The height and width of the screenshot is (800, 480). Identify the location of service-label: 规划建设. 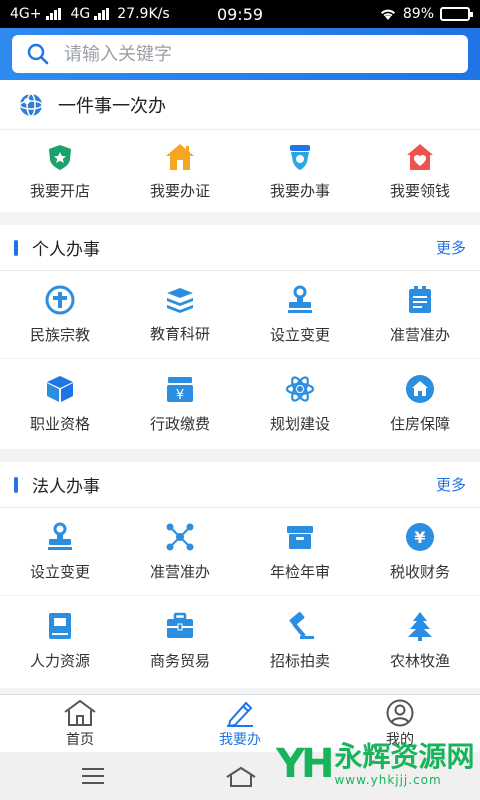
(299, 423).